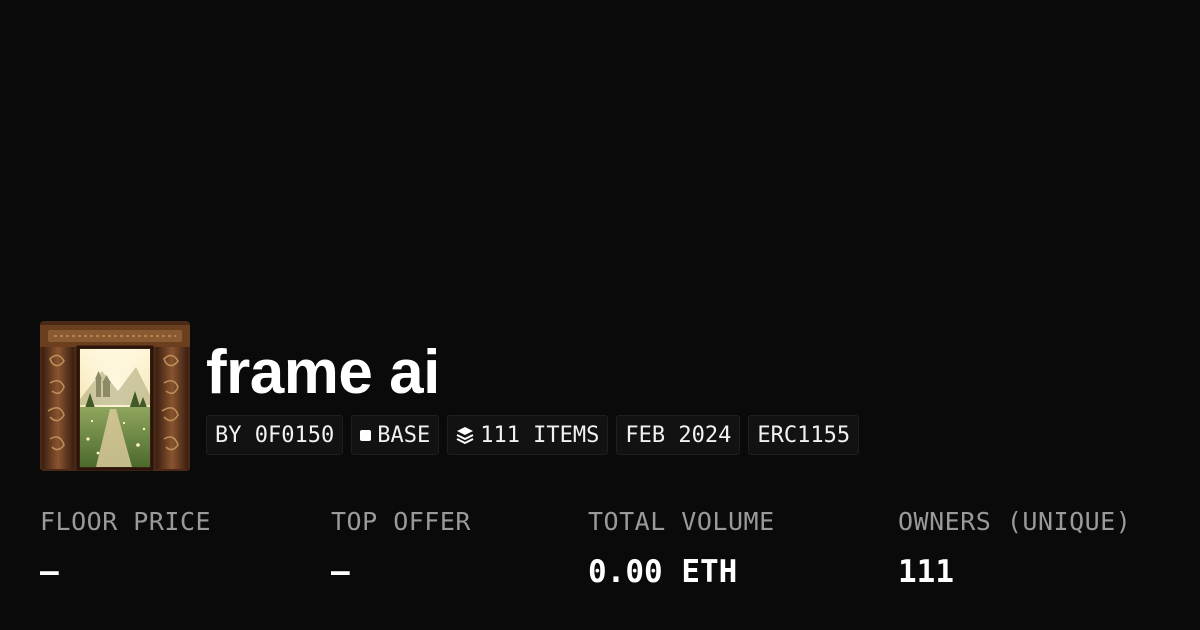  Describe the element at coordinates (49, 572) in the screenshot. I see `floor-price-value: –` at that location.